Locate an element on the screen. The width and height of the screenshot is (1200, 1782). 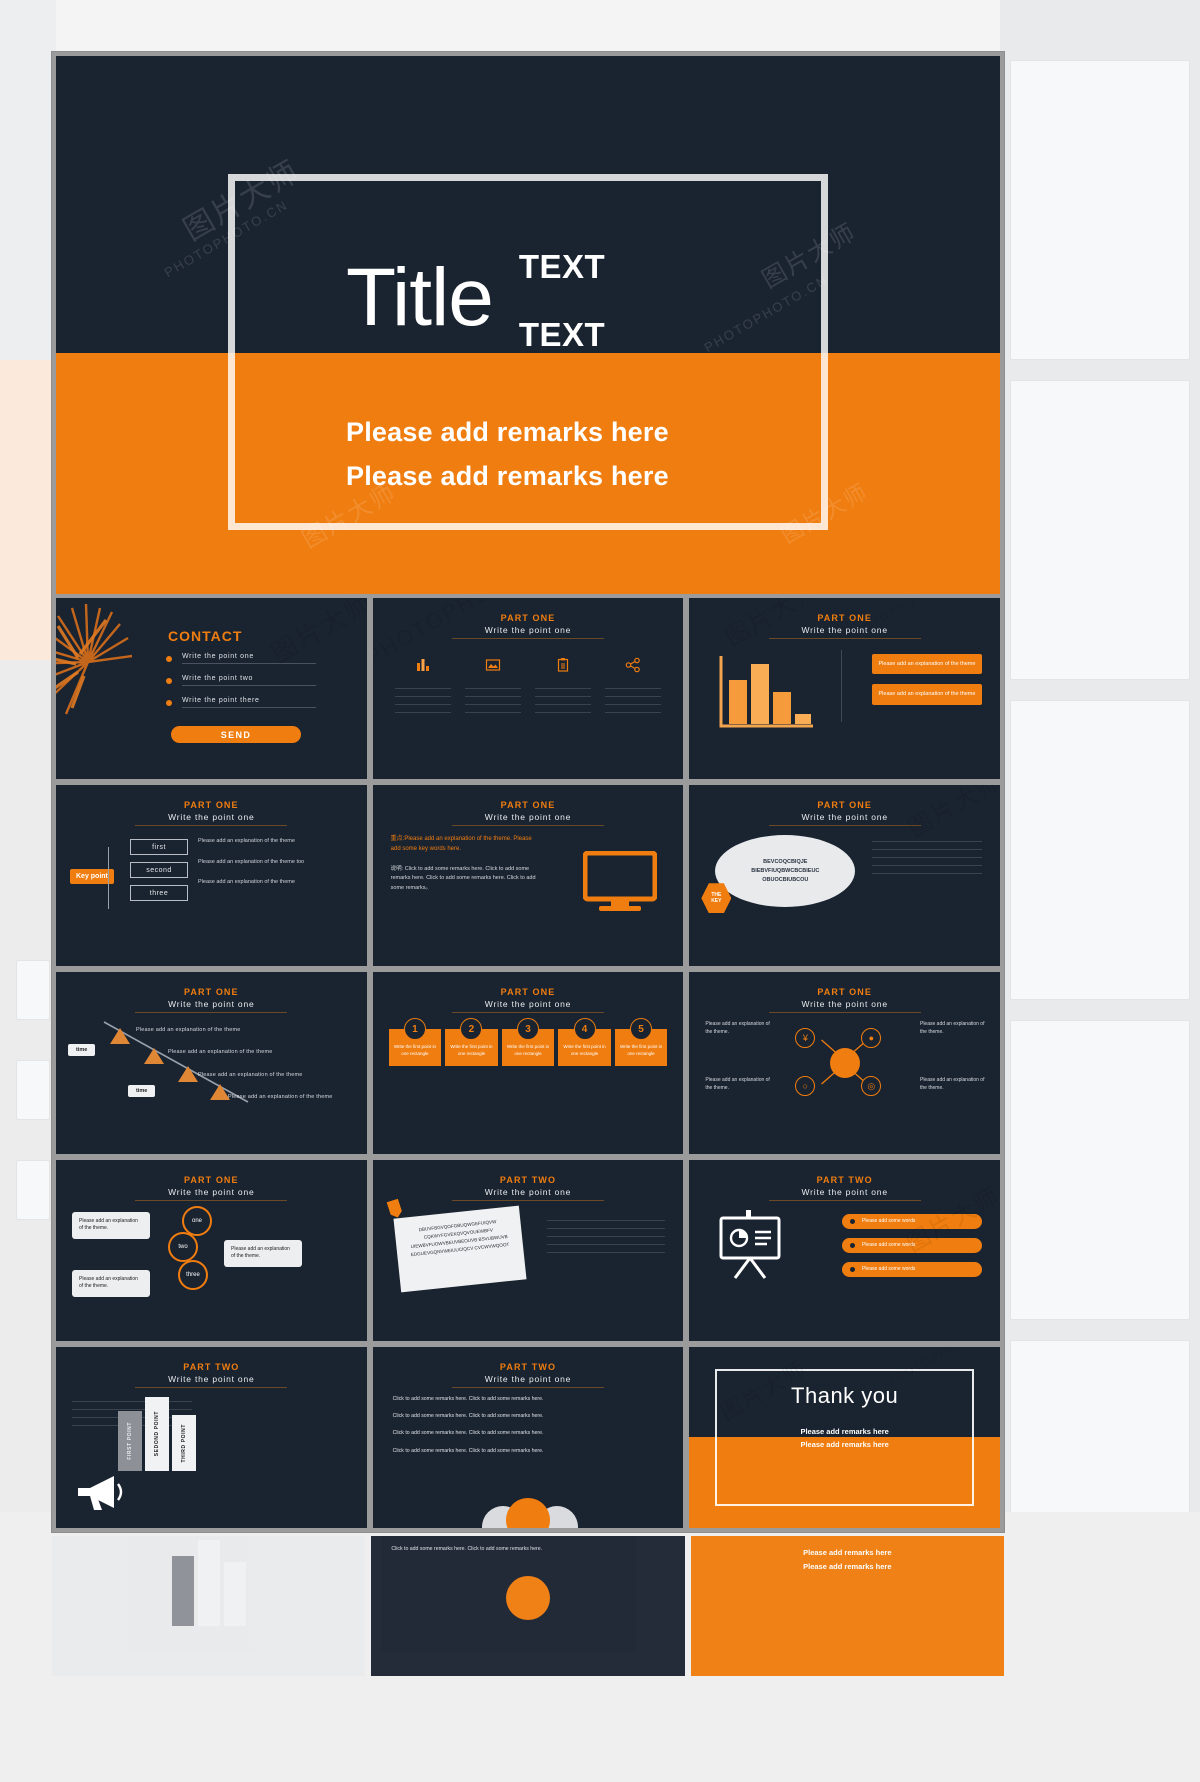
numbered-card: 3 Write the first point in one rectangle is located at coordinates (528, 1042).